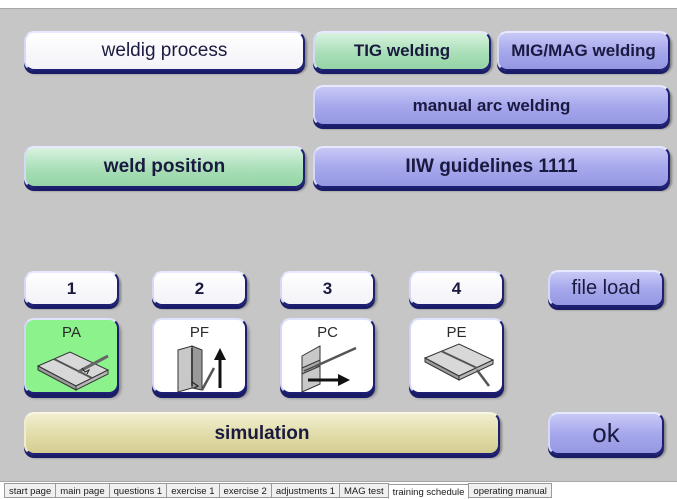  Describe the element at coordinates (199, 288) in the screenshot. I see `position-number-2-button: 2` at that location.